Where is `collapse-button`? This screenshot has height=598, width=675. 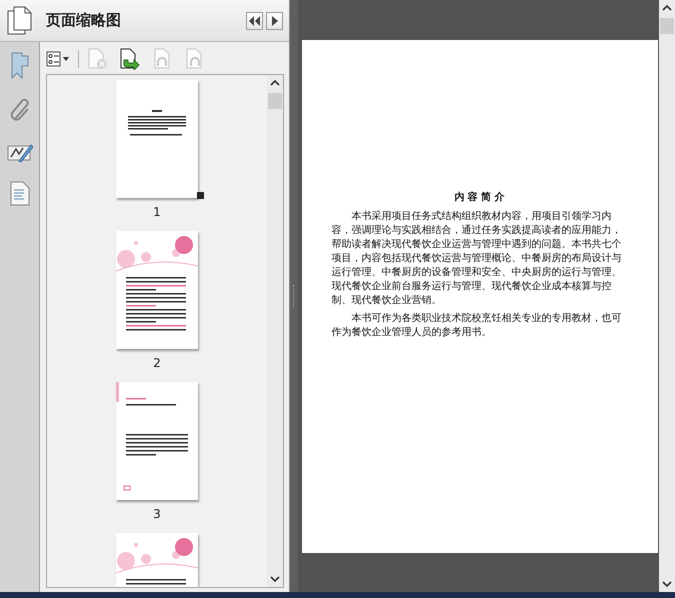
collapse-button is located at coordinates (254, 21).